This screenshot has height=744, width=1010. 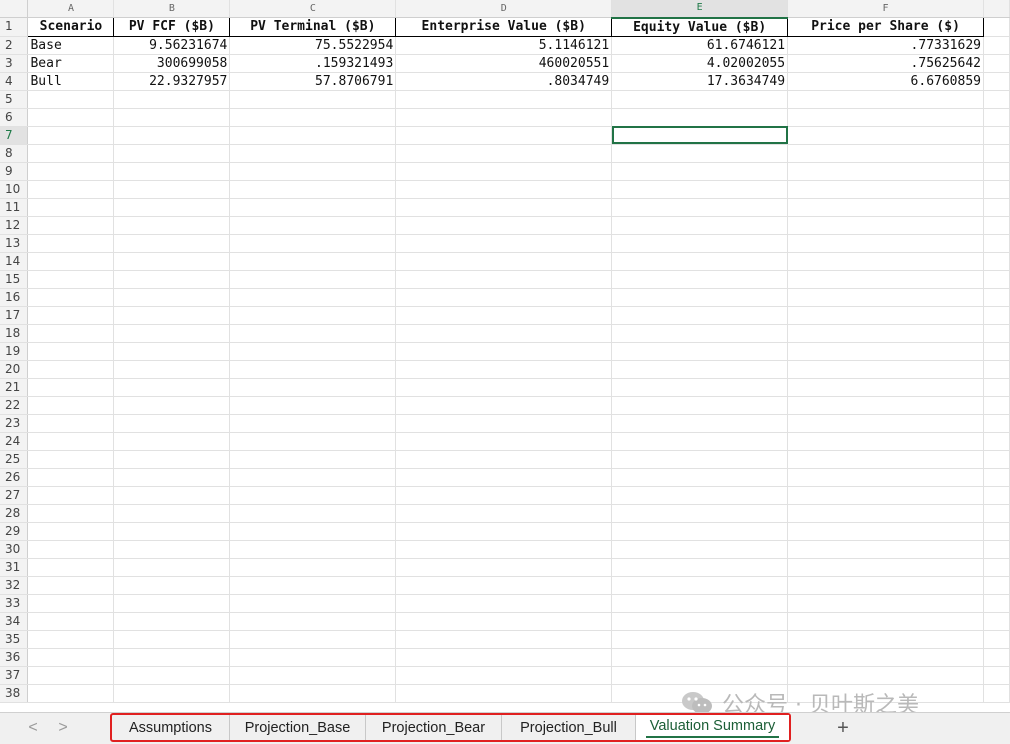 I want to click on row-header: 18, so click(x=14, y=333).